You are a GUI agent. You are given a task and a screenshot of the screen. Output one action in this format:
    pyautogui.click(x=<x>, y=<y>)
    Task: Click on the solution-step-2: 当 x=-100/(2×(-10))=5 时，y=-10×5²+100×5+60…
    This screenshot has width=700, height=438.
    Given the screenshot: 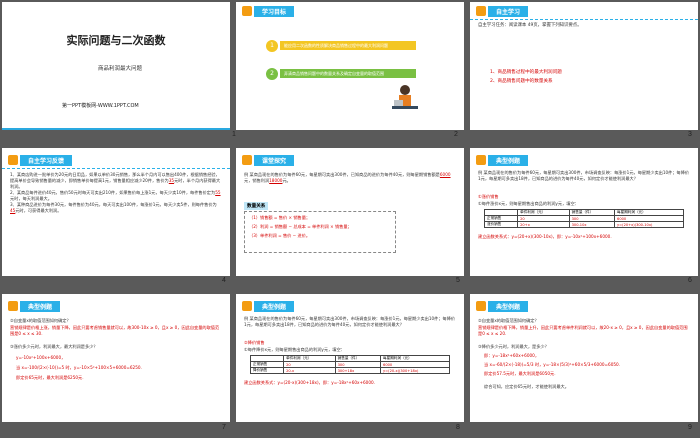 What is the action you would take?
    pyautogui.click(x=79, y=367)
    